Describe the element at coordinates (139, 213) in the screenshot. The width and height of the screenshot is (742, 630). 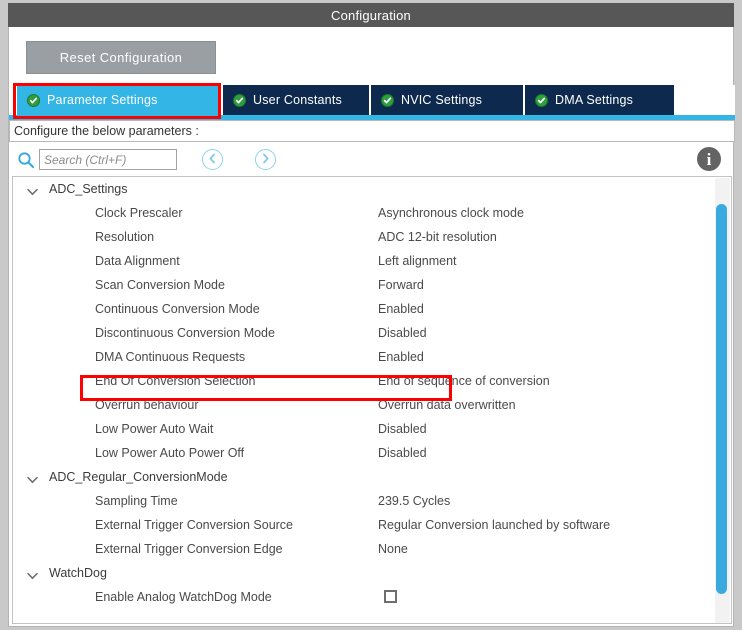
I see `parameter-name: Clock Prescaler` at that location.